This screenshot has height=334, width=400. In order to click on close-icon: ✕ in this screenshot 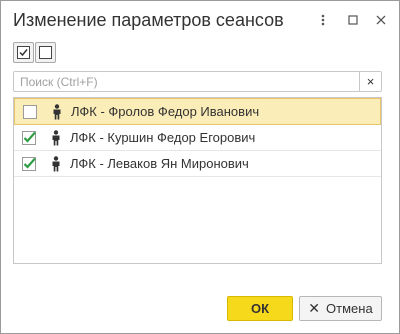, I will do `click(314, 308)`.